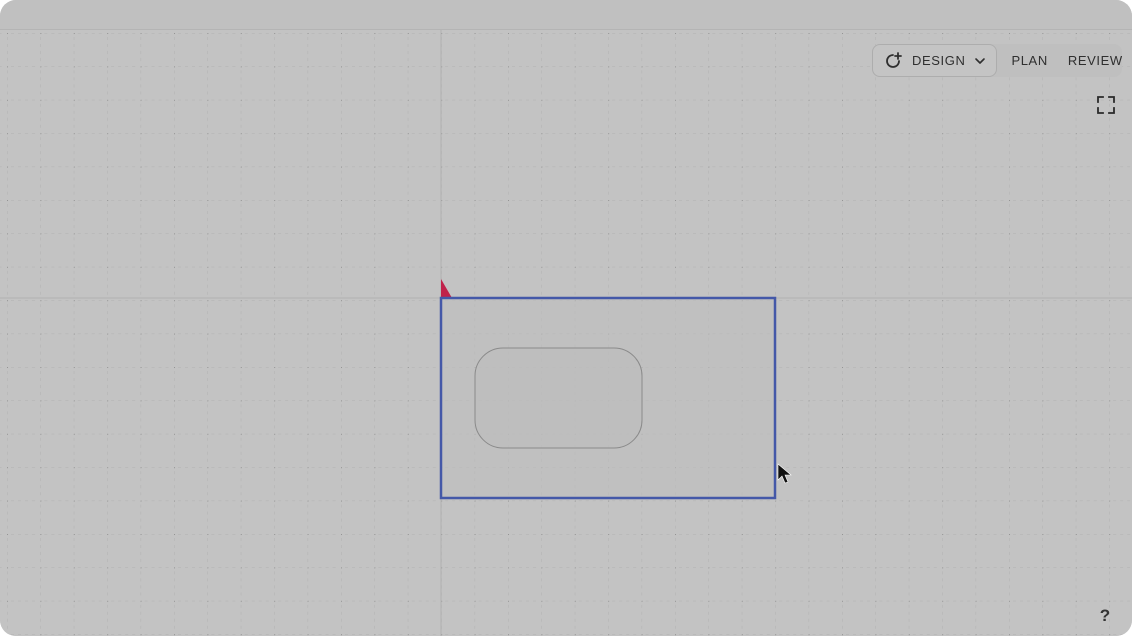 This screenshot has height=636, width=1132. What do you see at coordinates (1029, 60) in the screenshot?
I see `mode-label-plan: PLAN` at bounding box center [1029, 60].